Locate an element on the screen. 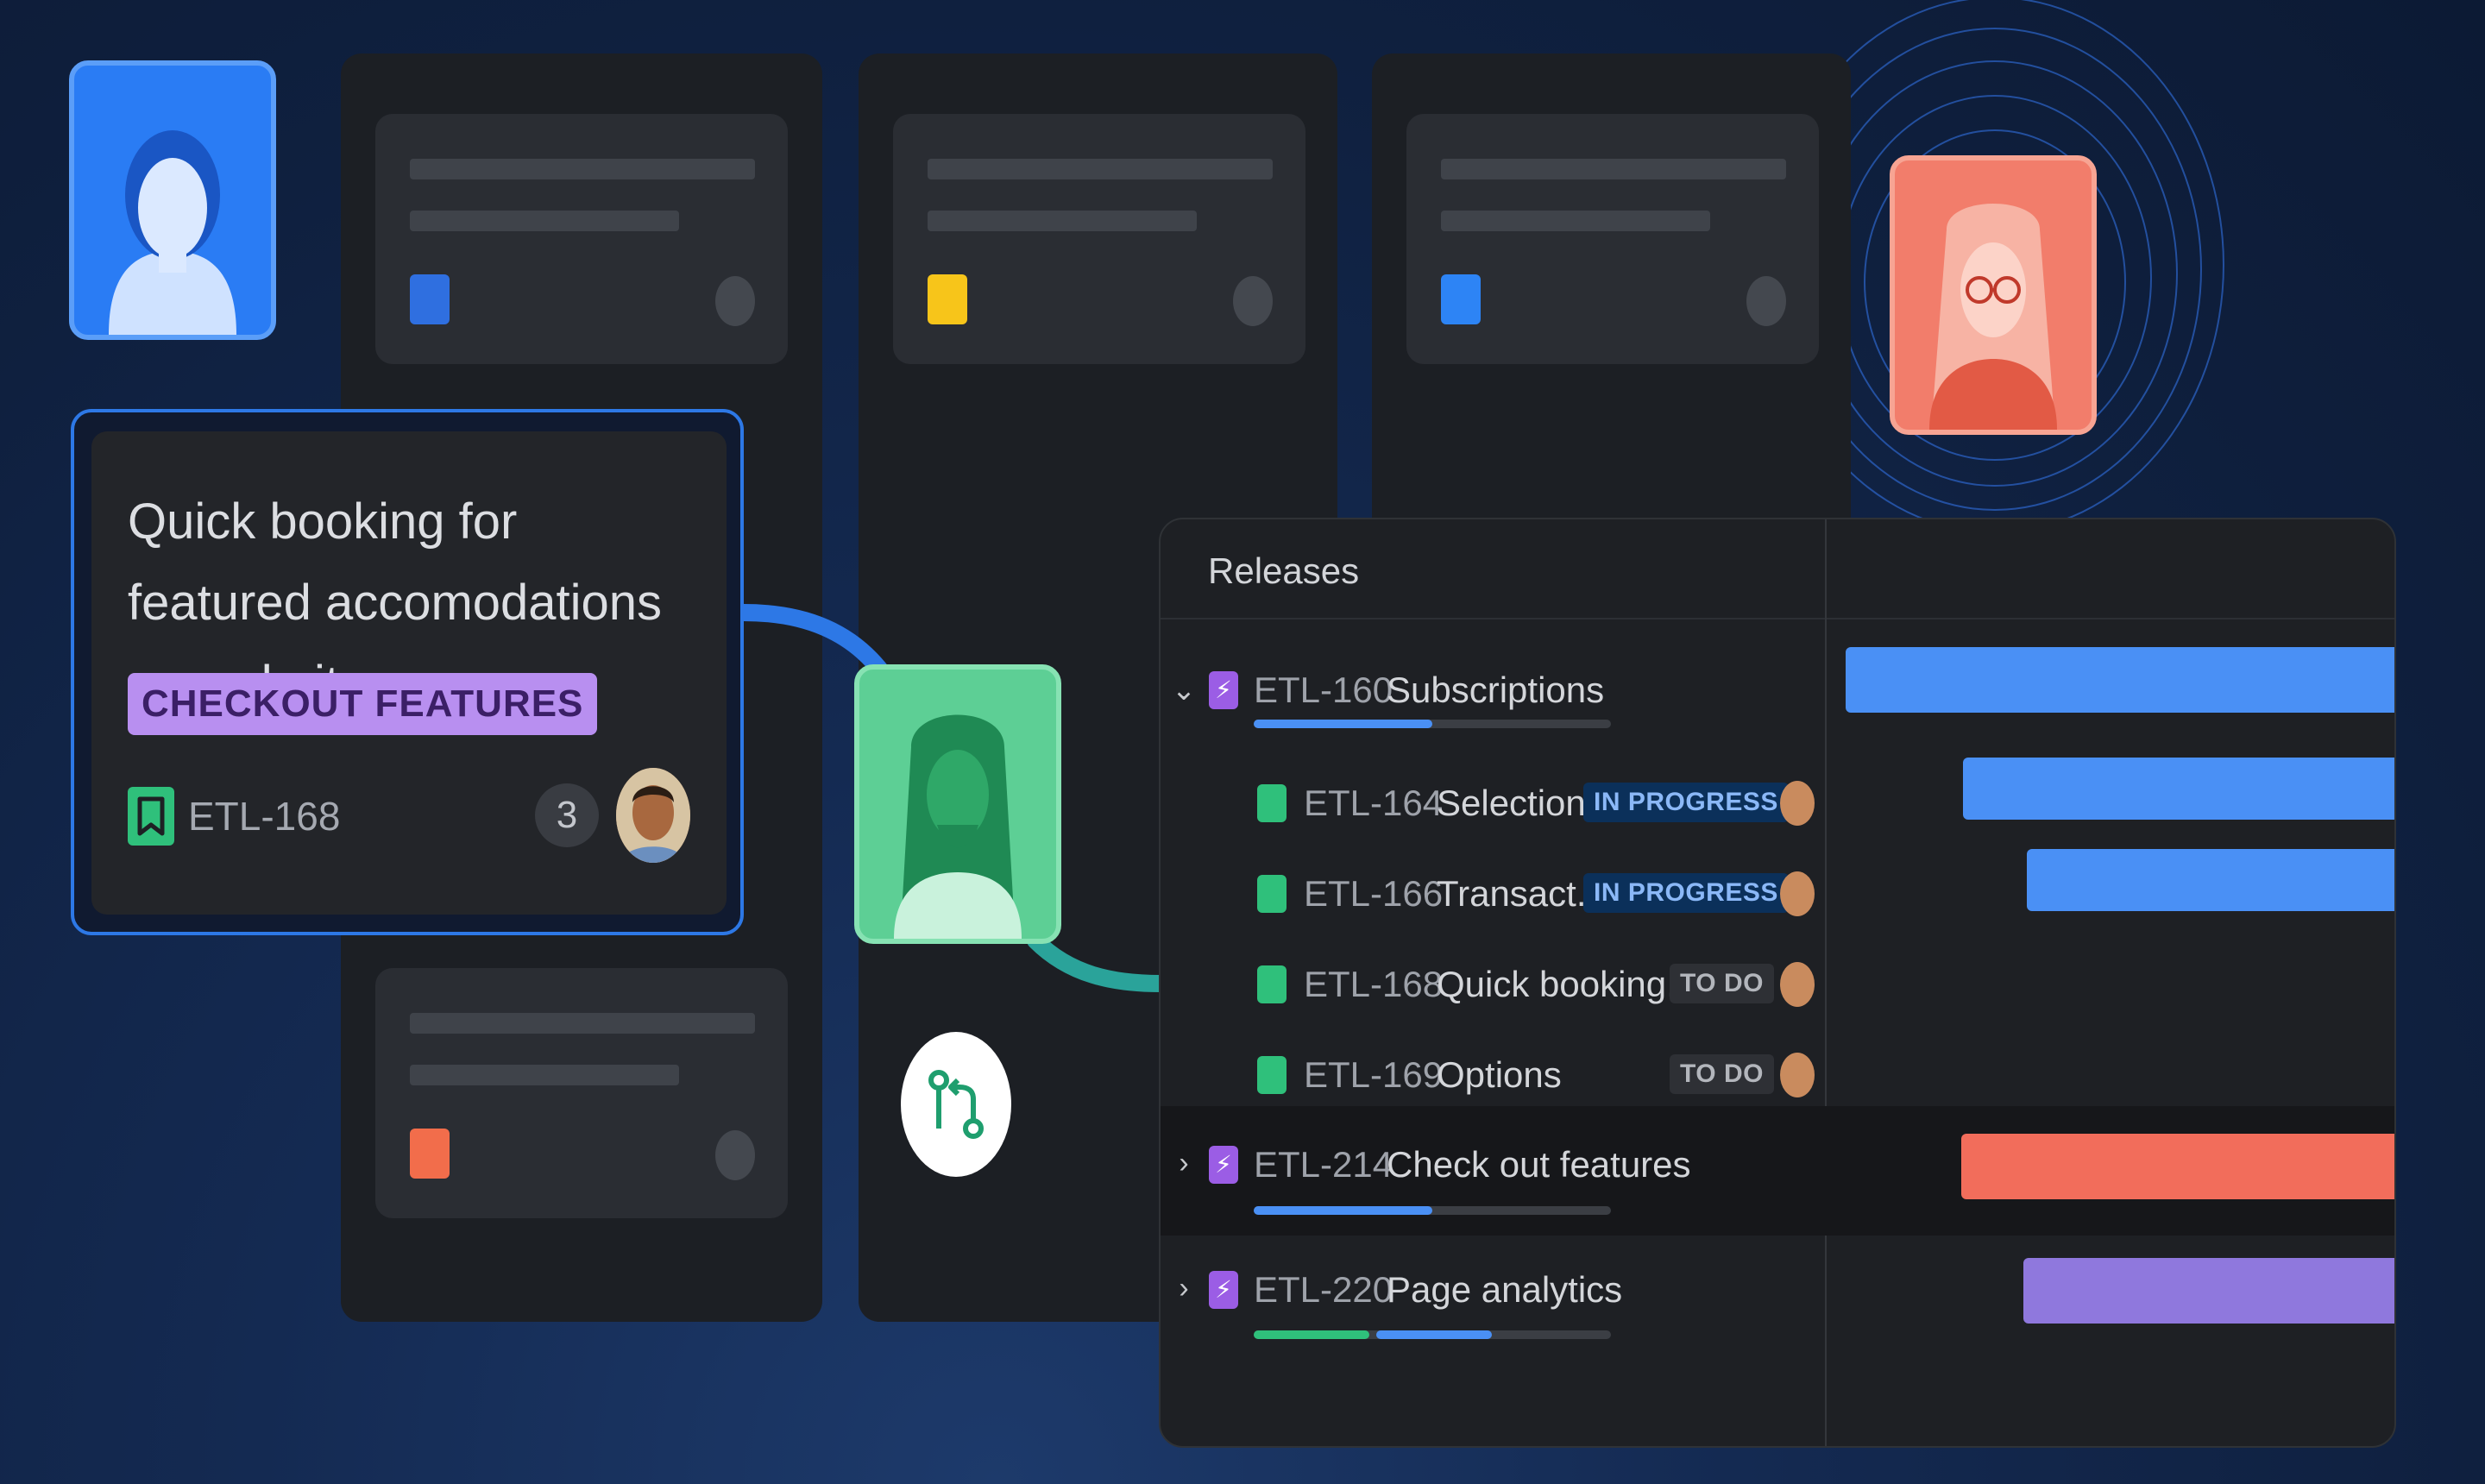  release-row-story: ETL-164 Selection IN PROGRESS is located at coordinates (1493, 804).